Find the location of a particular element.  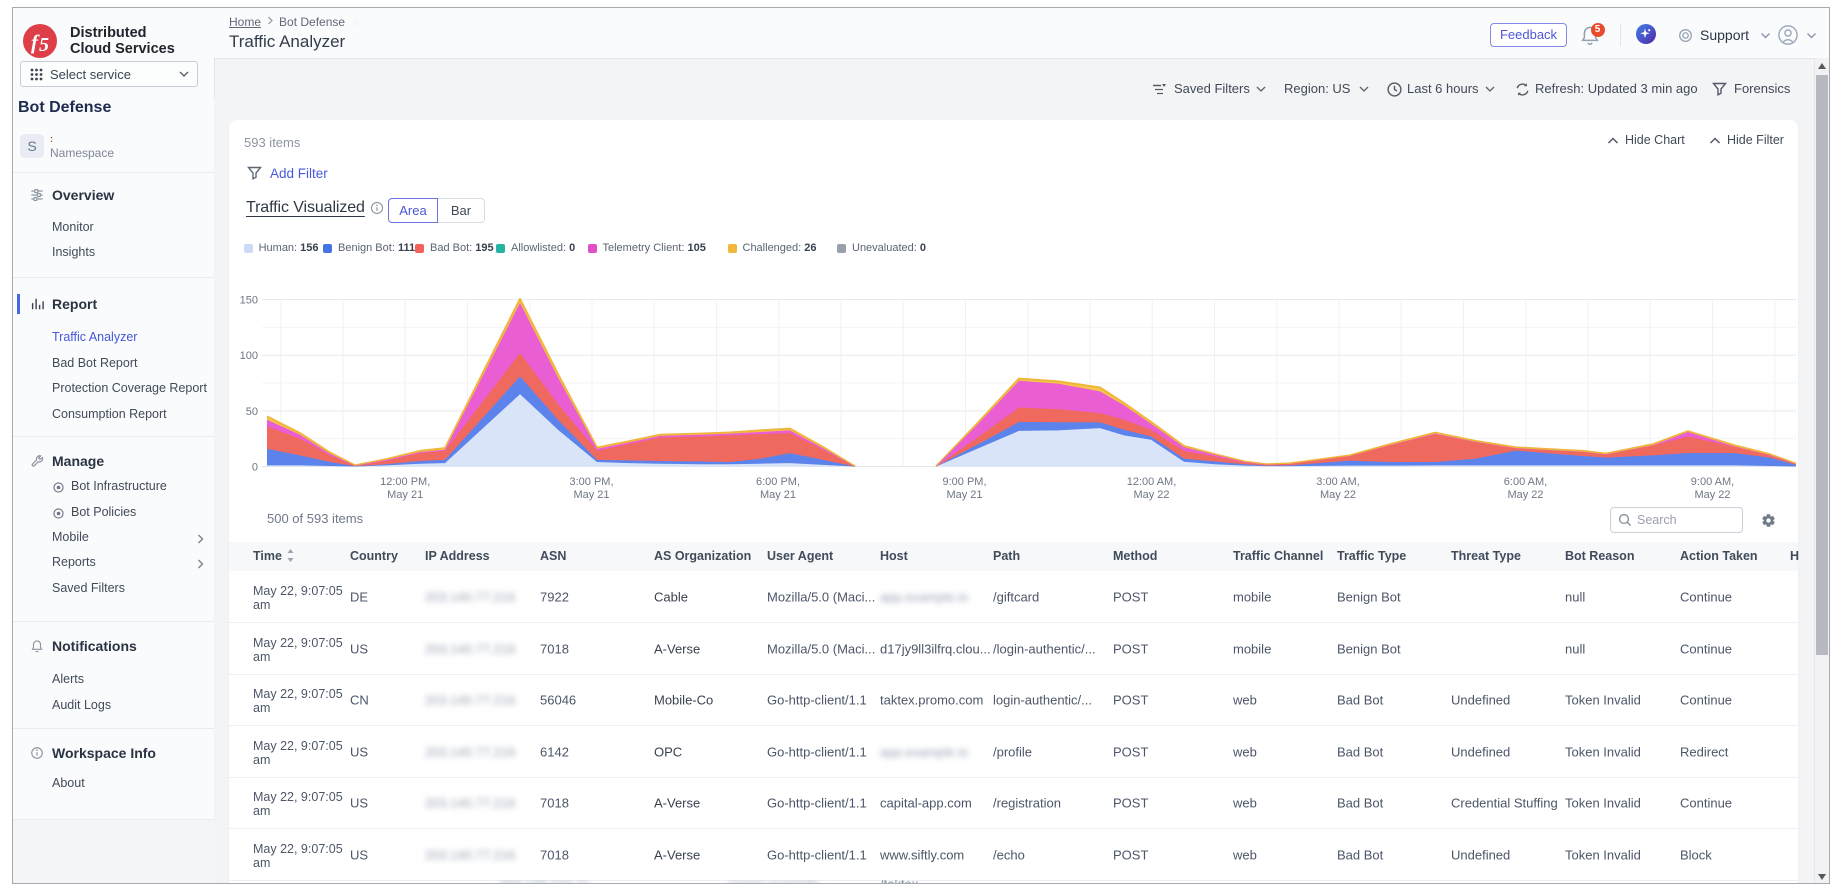

svg-text: Cloud Services is located at coordinates (122, 49).